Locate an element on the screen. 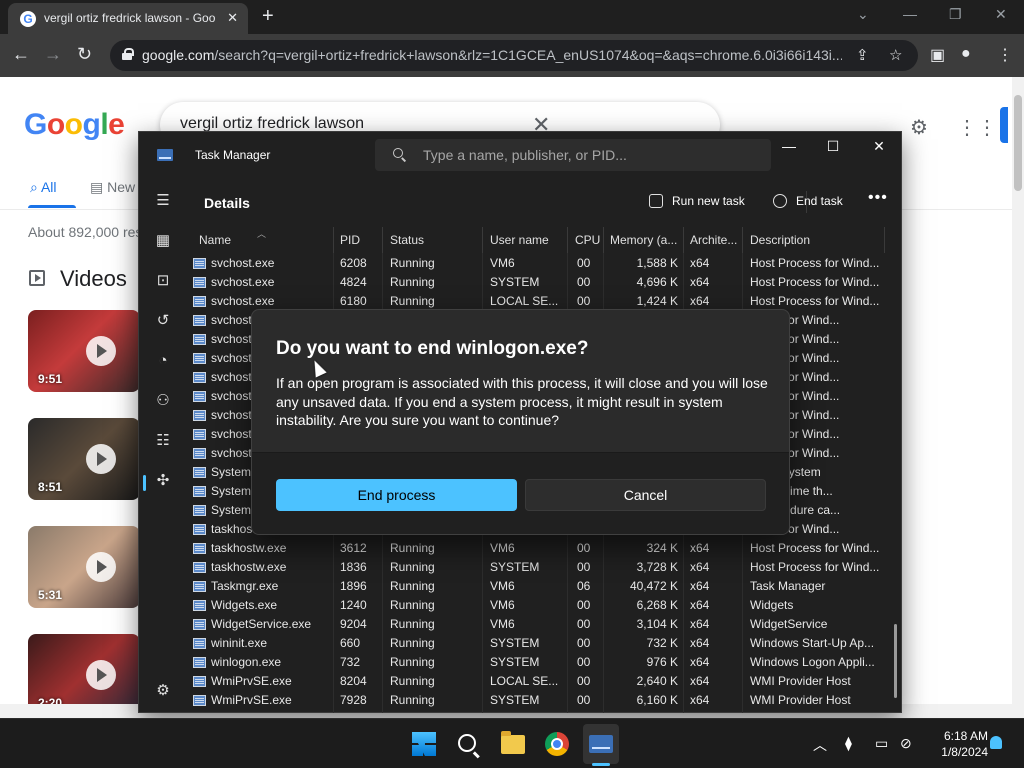 The image size is (1024, 768). page-vertical-scrollbar is located at coordinates (1018, 397).